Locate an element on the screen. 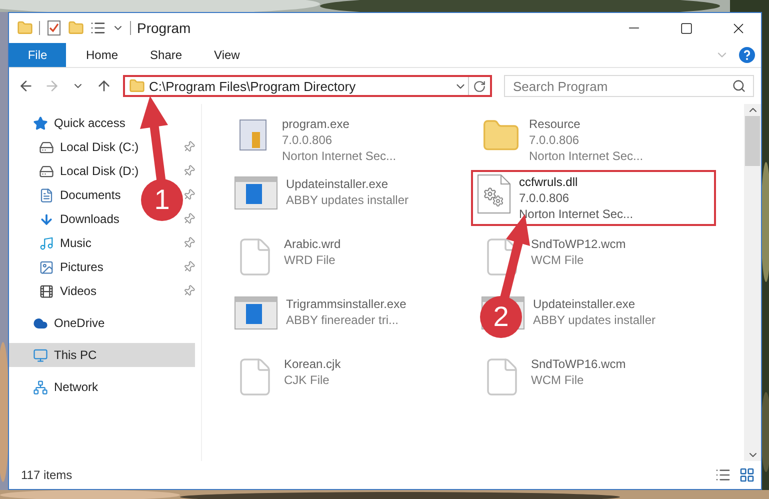 This screenshot has height=499, width=769. file-menu-tab: File is located at coordinates (37, 55).